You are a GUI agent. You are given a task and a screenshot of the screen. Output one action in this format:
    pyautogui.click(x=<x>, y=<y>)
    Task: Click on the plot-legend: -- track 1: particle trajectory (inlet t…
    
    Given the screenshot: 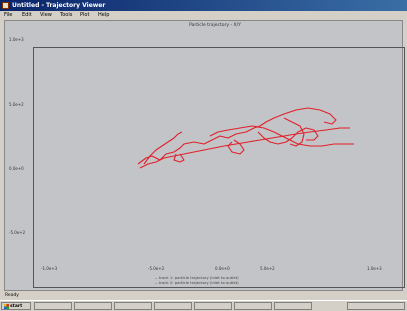 What is the action you would take?
    pyautogui.click(x=197, y=280)
    